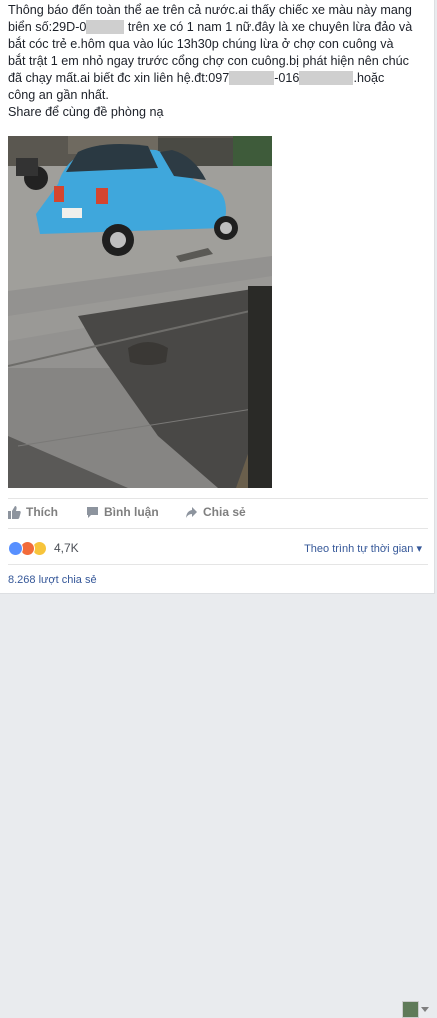  I want to click on post-line: công an gần nhất., so click(58, 95).